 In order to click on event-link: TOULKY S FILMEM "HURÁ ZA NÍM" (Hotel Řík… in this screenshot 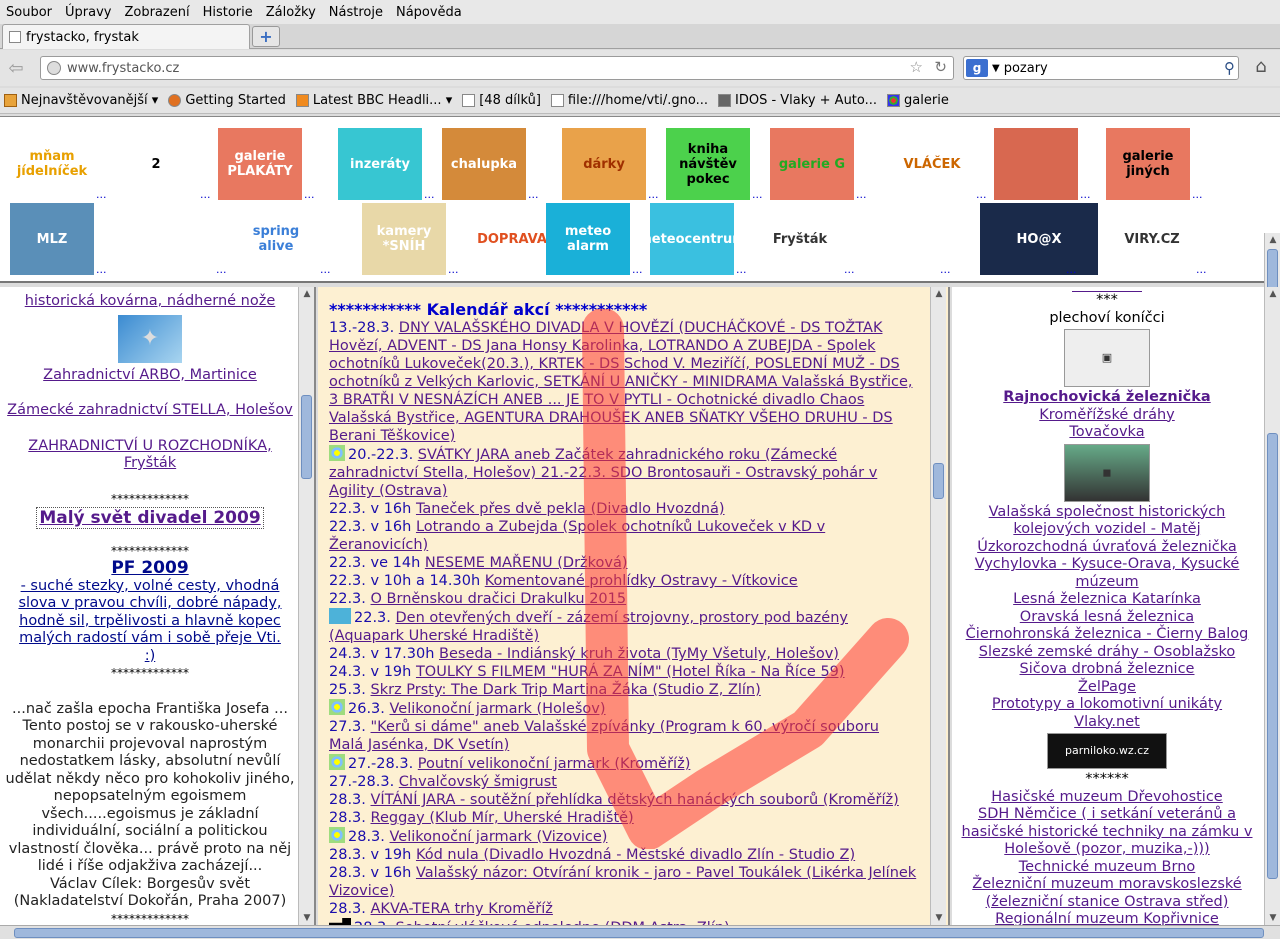, I will do `click(630, 672)`.